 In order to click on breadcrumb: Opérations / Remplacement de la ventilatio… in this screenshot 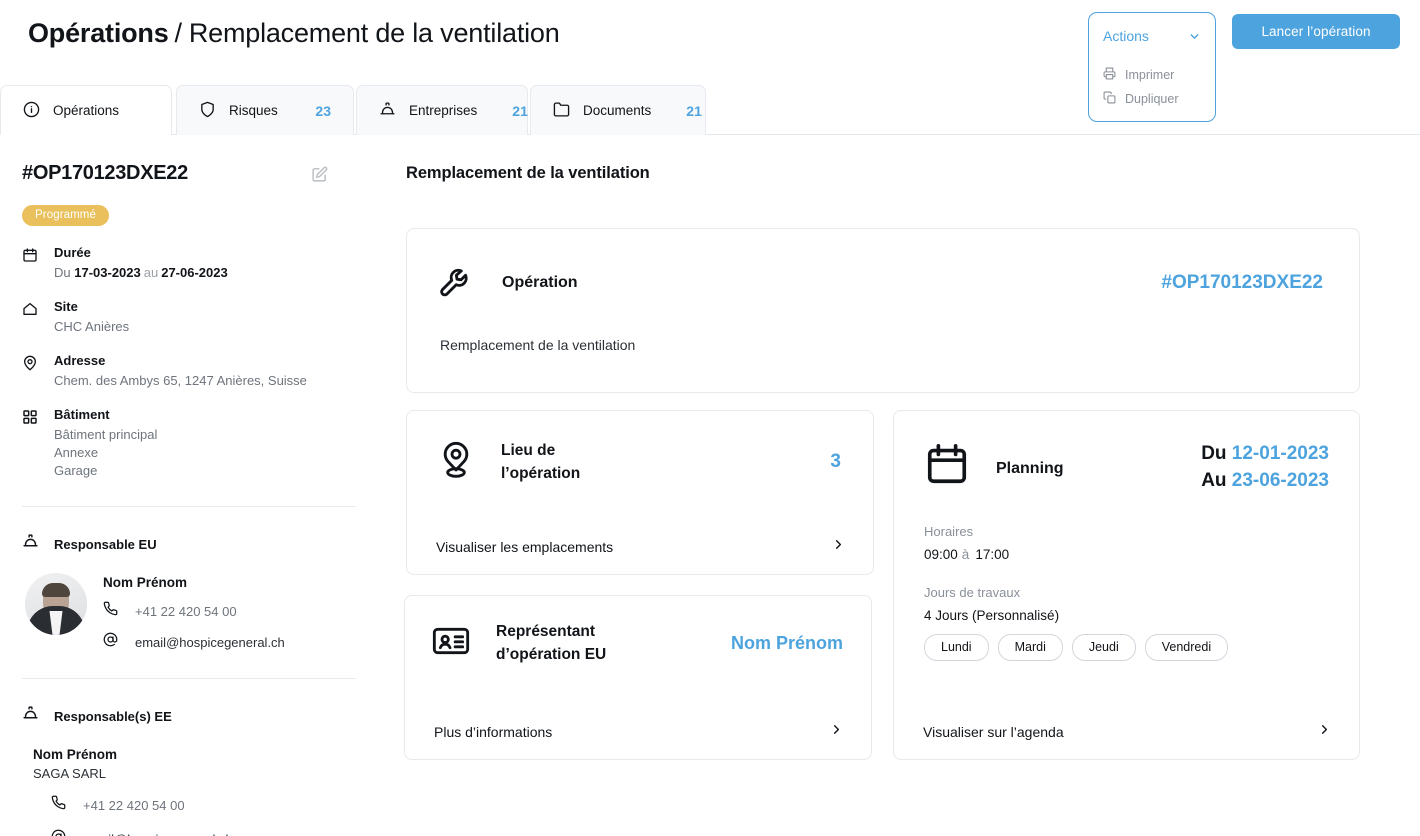, I will do `click(294, 33)`.